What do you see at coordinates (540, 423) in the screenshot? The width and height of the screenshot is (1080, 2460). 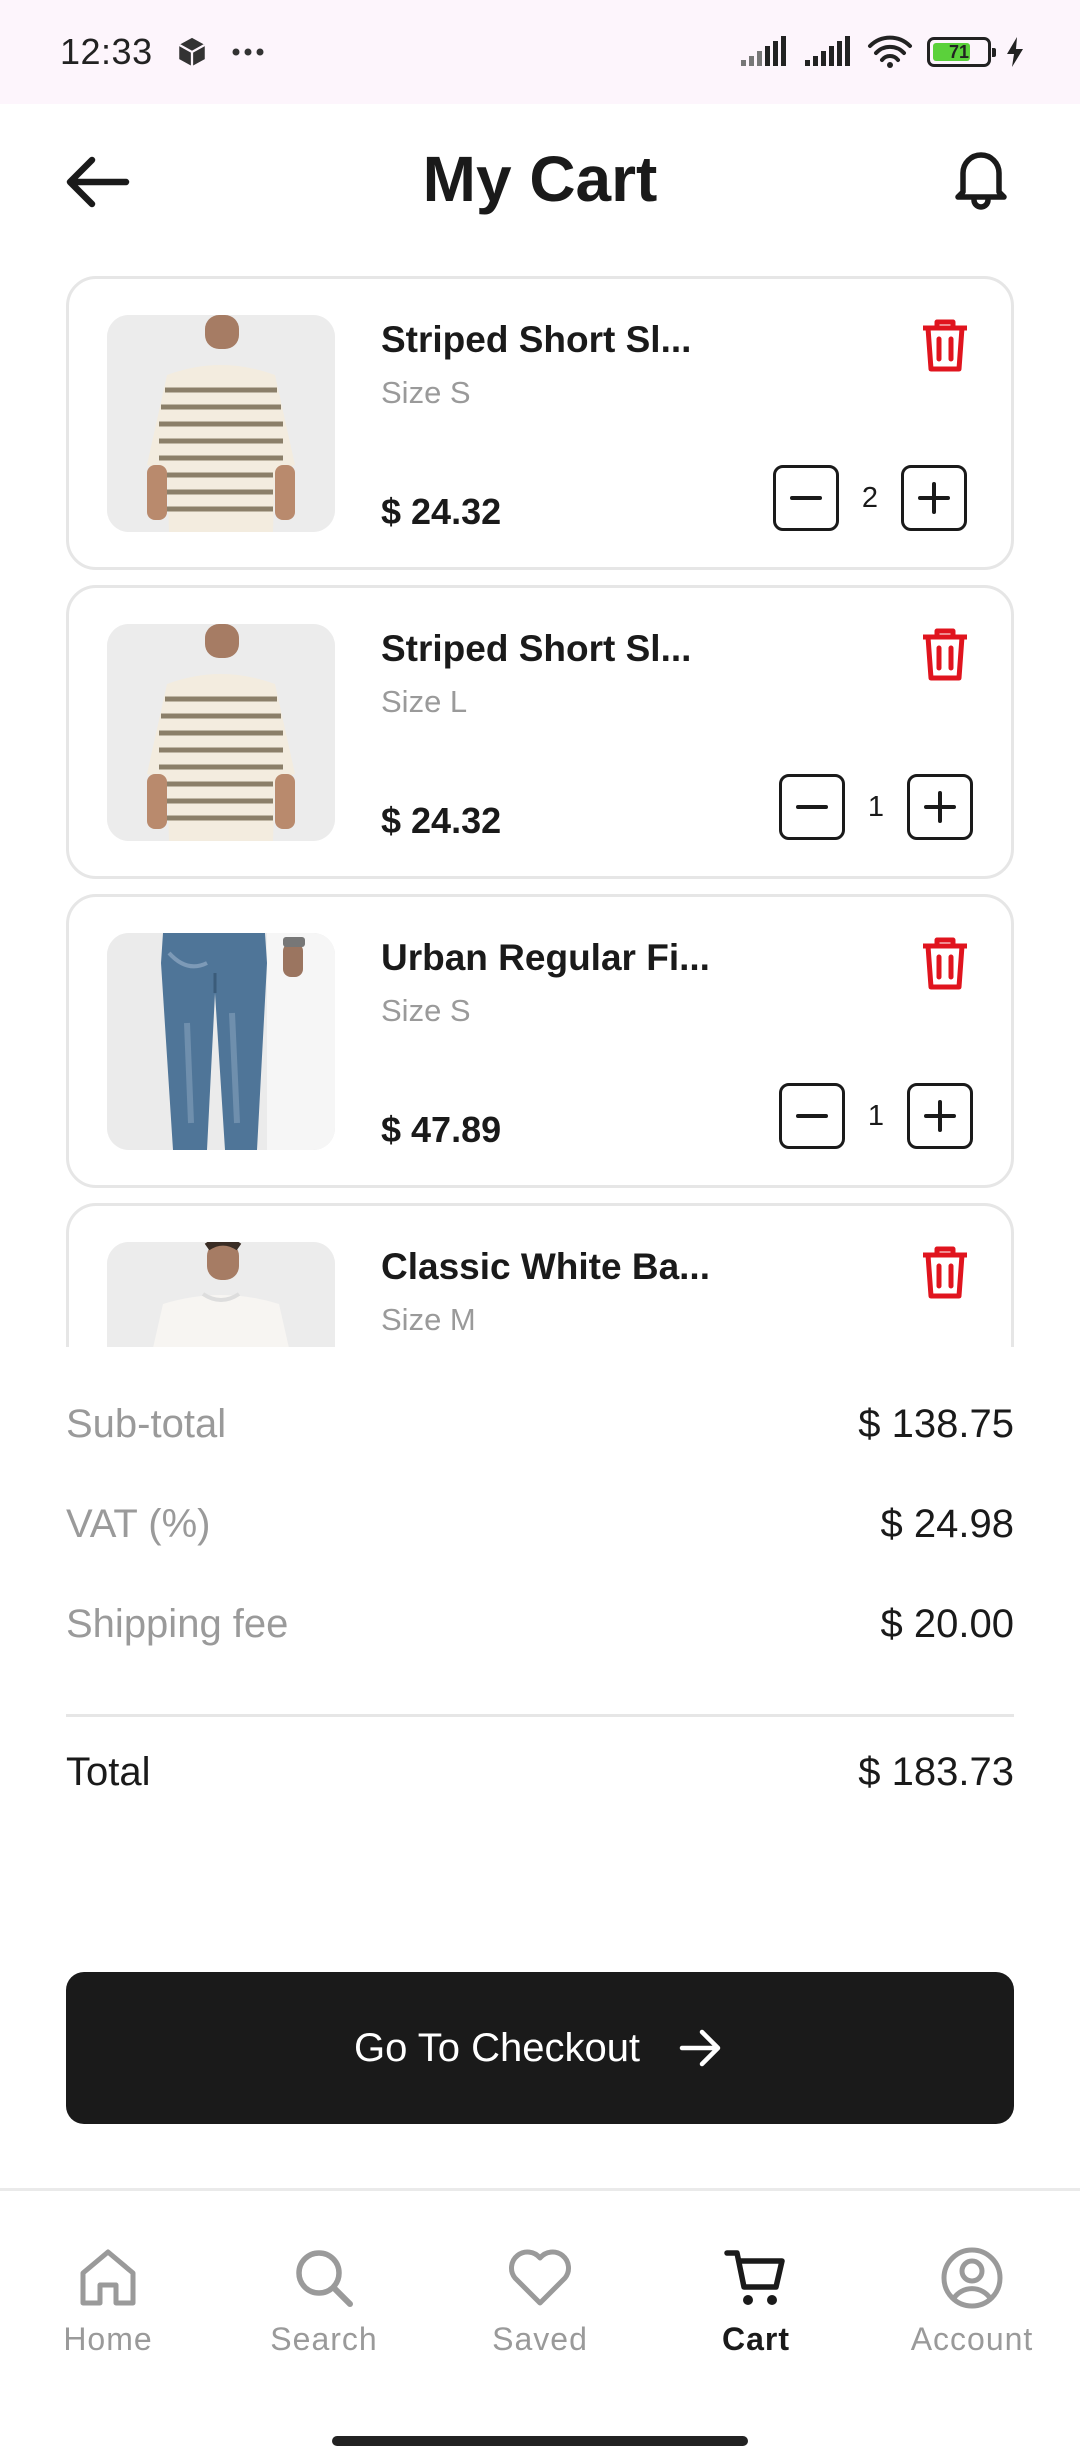 I see `cart-item: Striped Short Sl... Size S $ 24.32 2` at bounding box center [540, 423].